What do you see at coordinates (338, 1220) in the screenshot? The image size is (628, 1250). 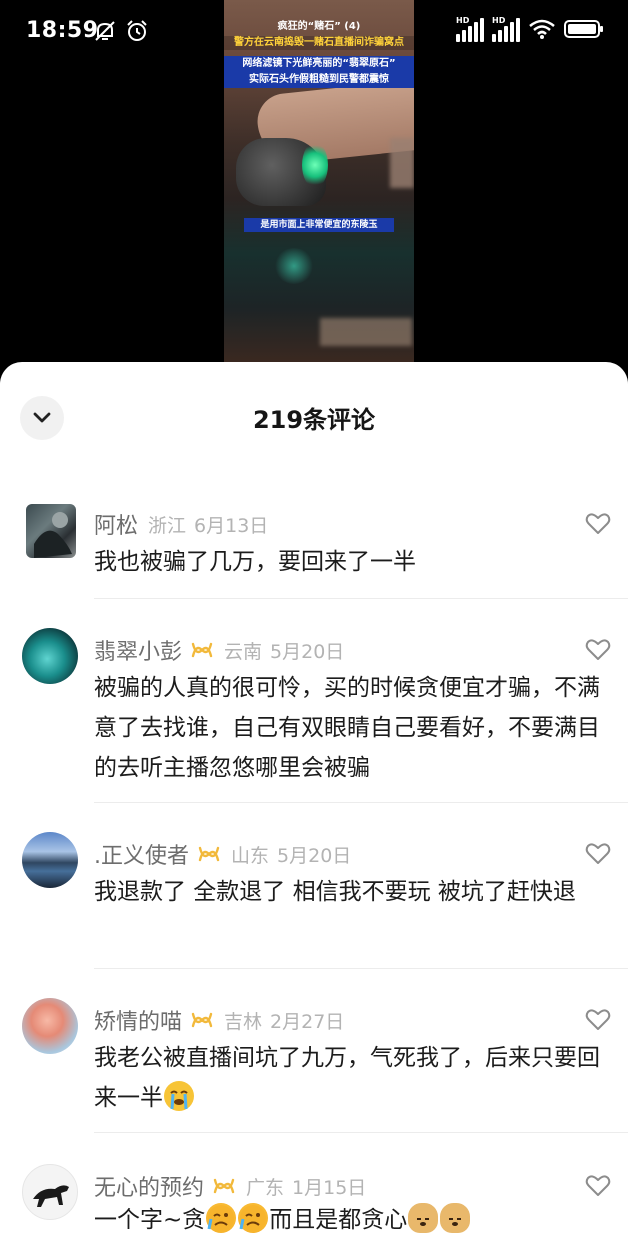 I see `comment-text-part-2: 而且是都贪心` at bounding box center [338, 1220].